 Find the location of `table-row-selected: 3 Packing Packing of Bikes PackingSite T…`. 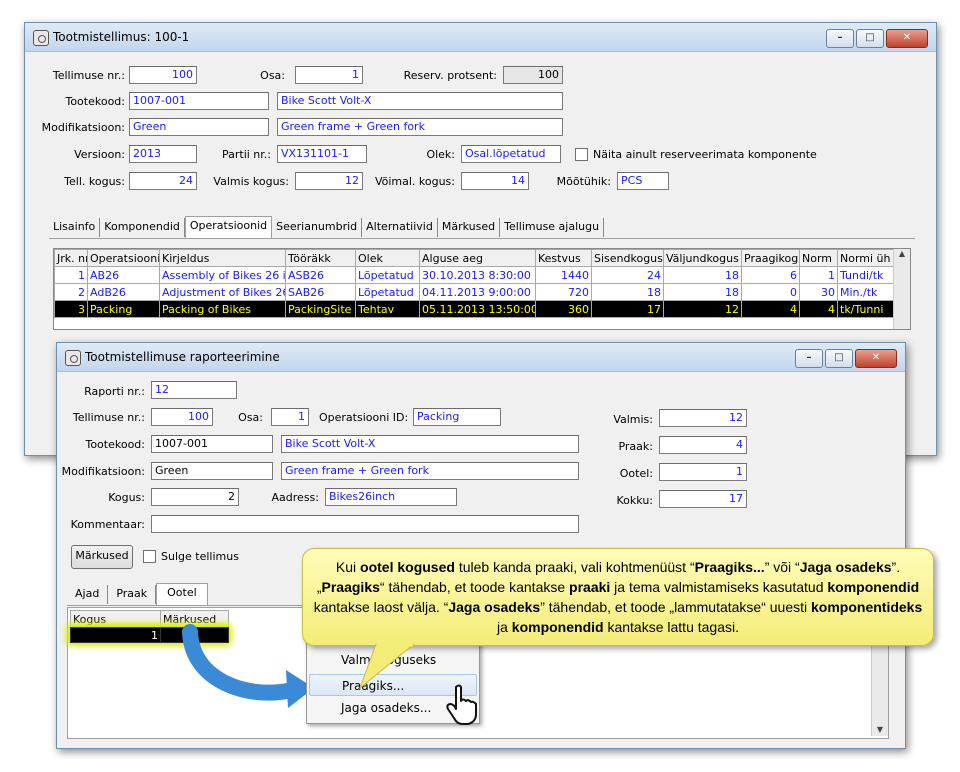

table-row-selected: 3 Packing Packing of Bikes PackingSite T… is located at coordinates (474, 309).